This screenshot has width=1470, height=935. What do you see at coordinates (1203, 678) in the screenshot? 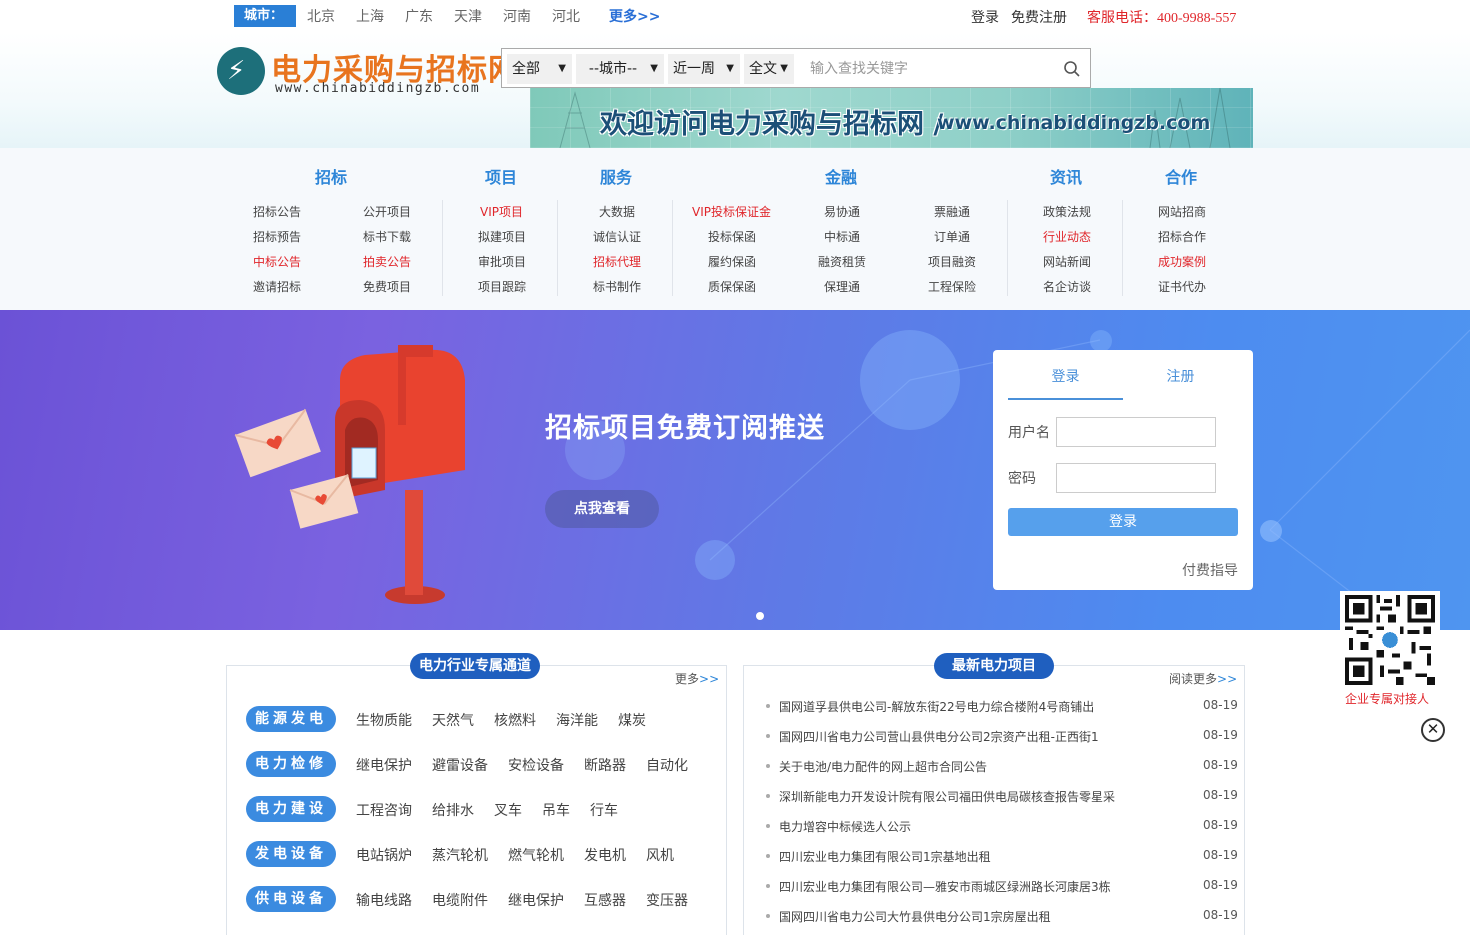
I see `read-more-link: 阅读更多>>` at bounding box center [1203, 678].